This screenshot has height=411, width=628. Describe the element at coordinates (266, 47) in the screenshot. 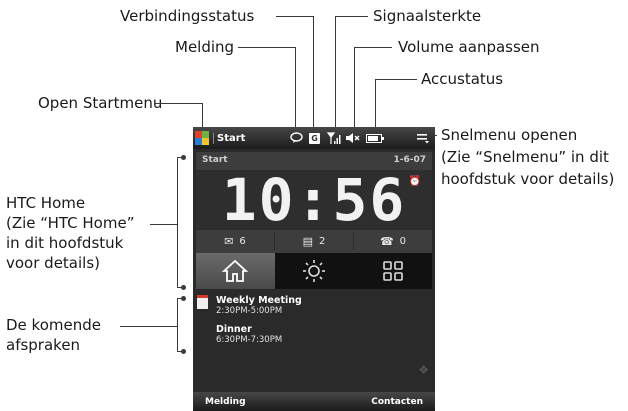

I see `leader-melding-h` at that location.